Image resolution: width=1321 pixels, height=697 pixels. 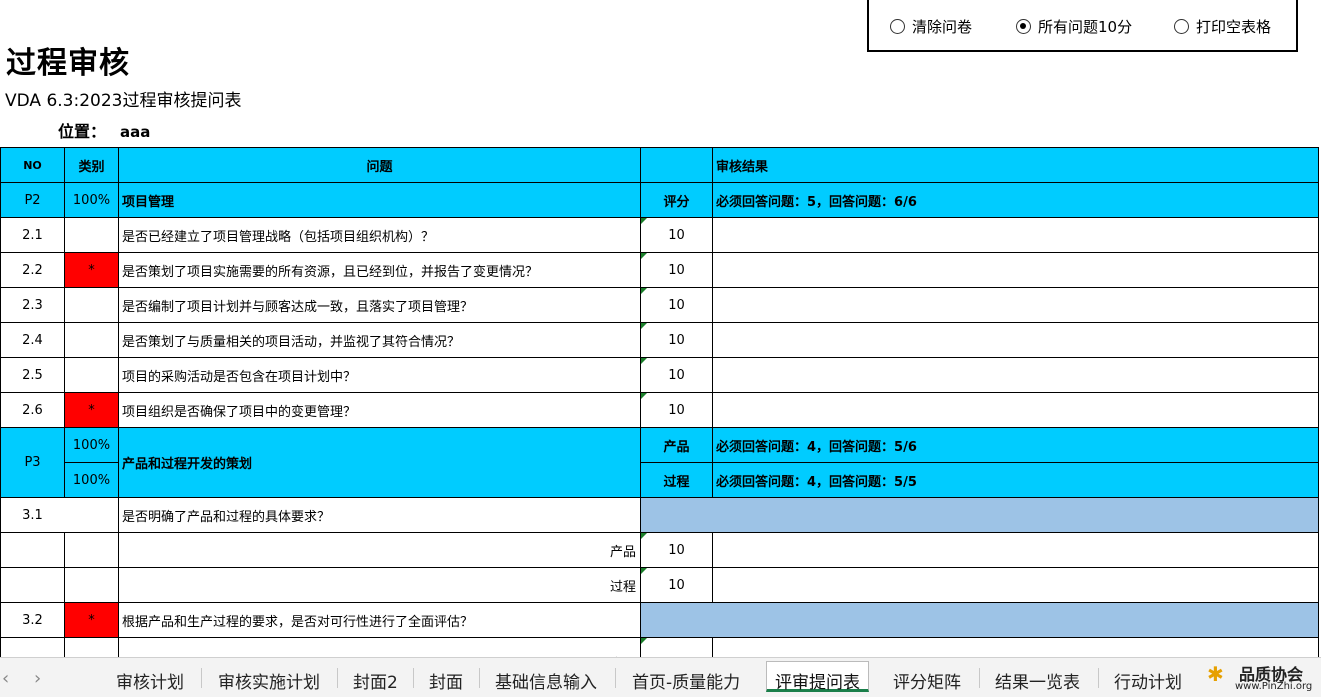 I want to click on location-row: 位置： aaa, so click(x=104, y=130).